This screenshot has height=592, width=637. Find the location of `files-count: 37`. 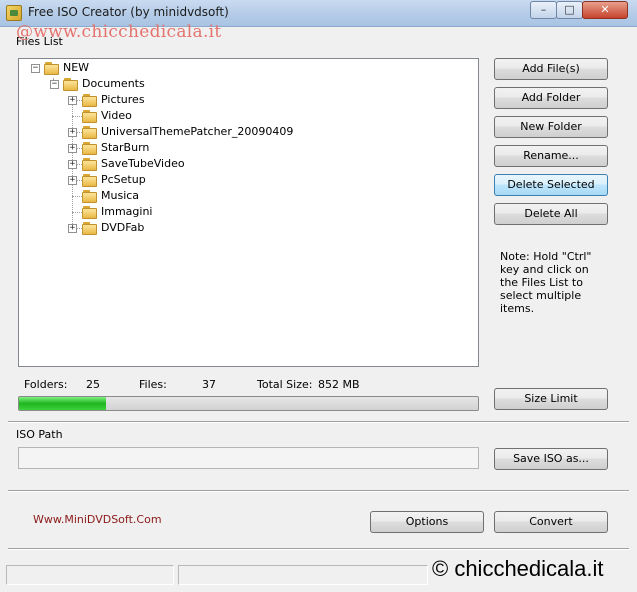

files-count: 37 is located at coordinates (209, 384).